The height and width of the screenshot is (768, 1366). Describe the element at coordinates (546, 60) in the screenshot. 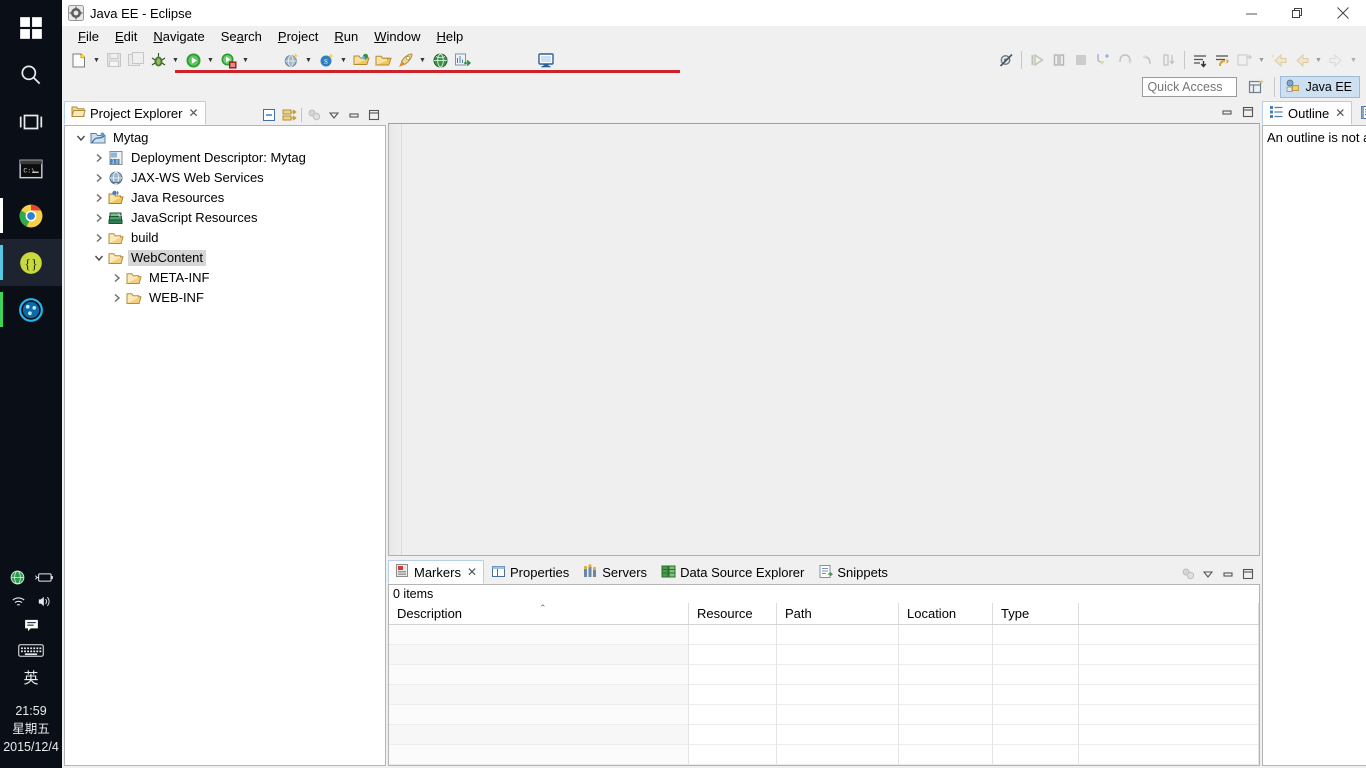

I see `console-button` at that location.